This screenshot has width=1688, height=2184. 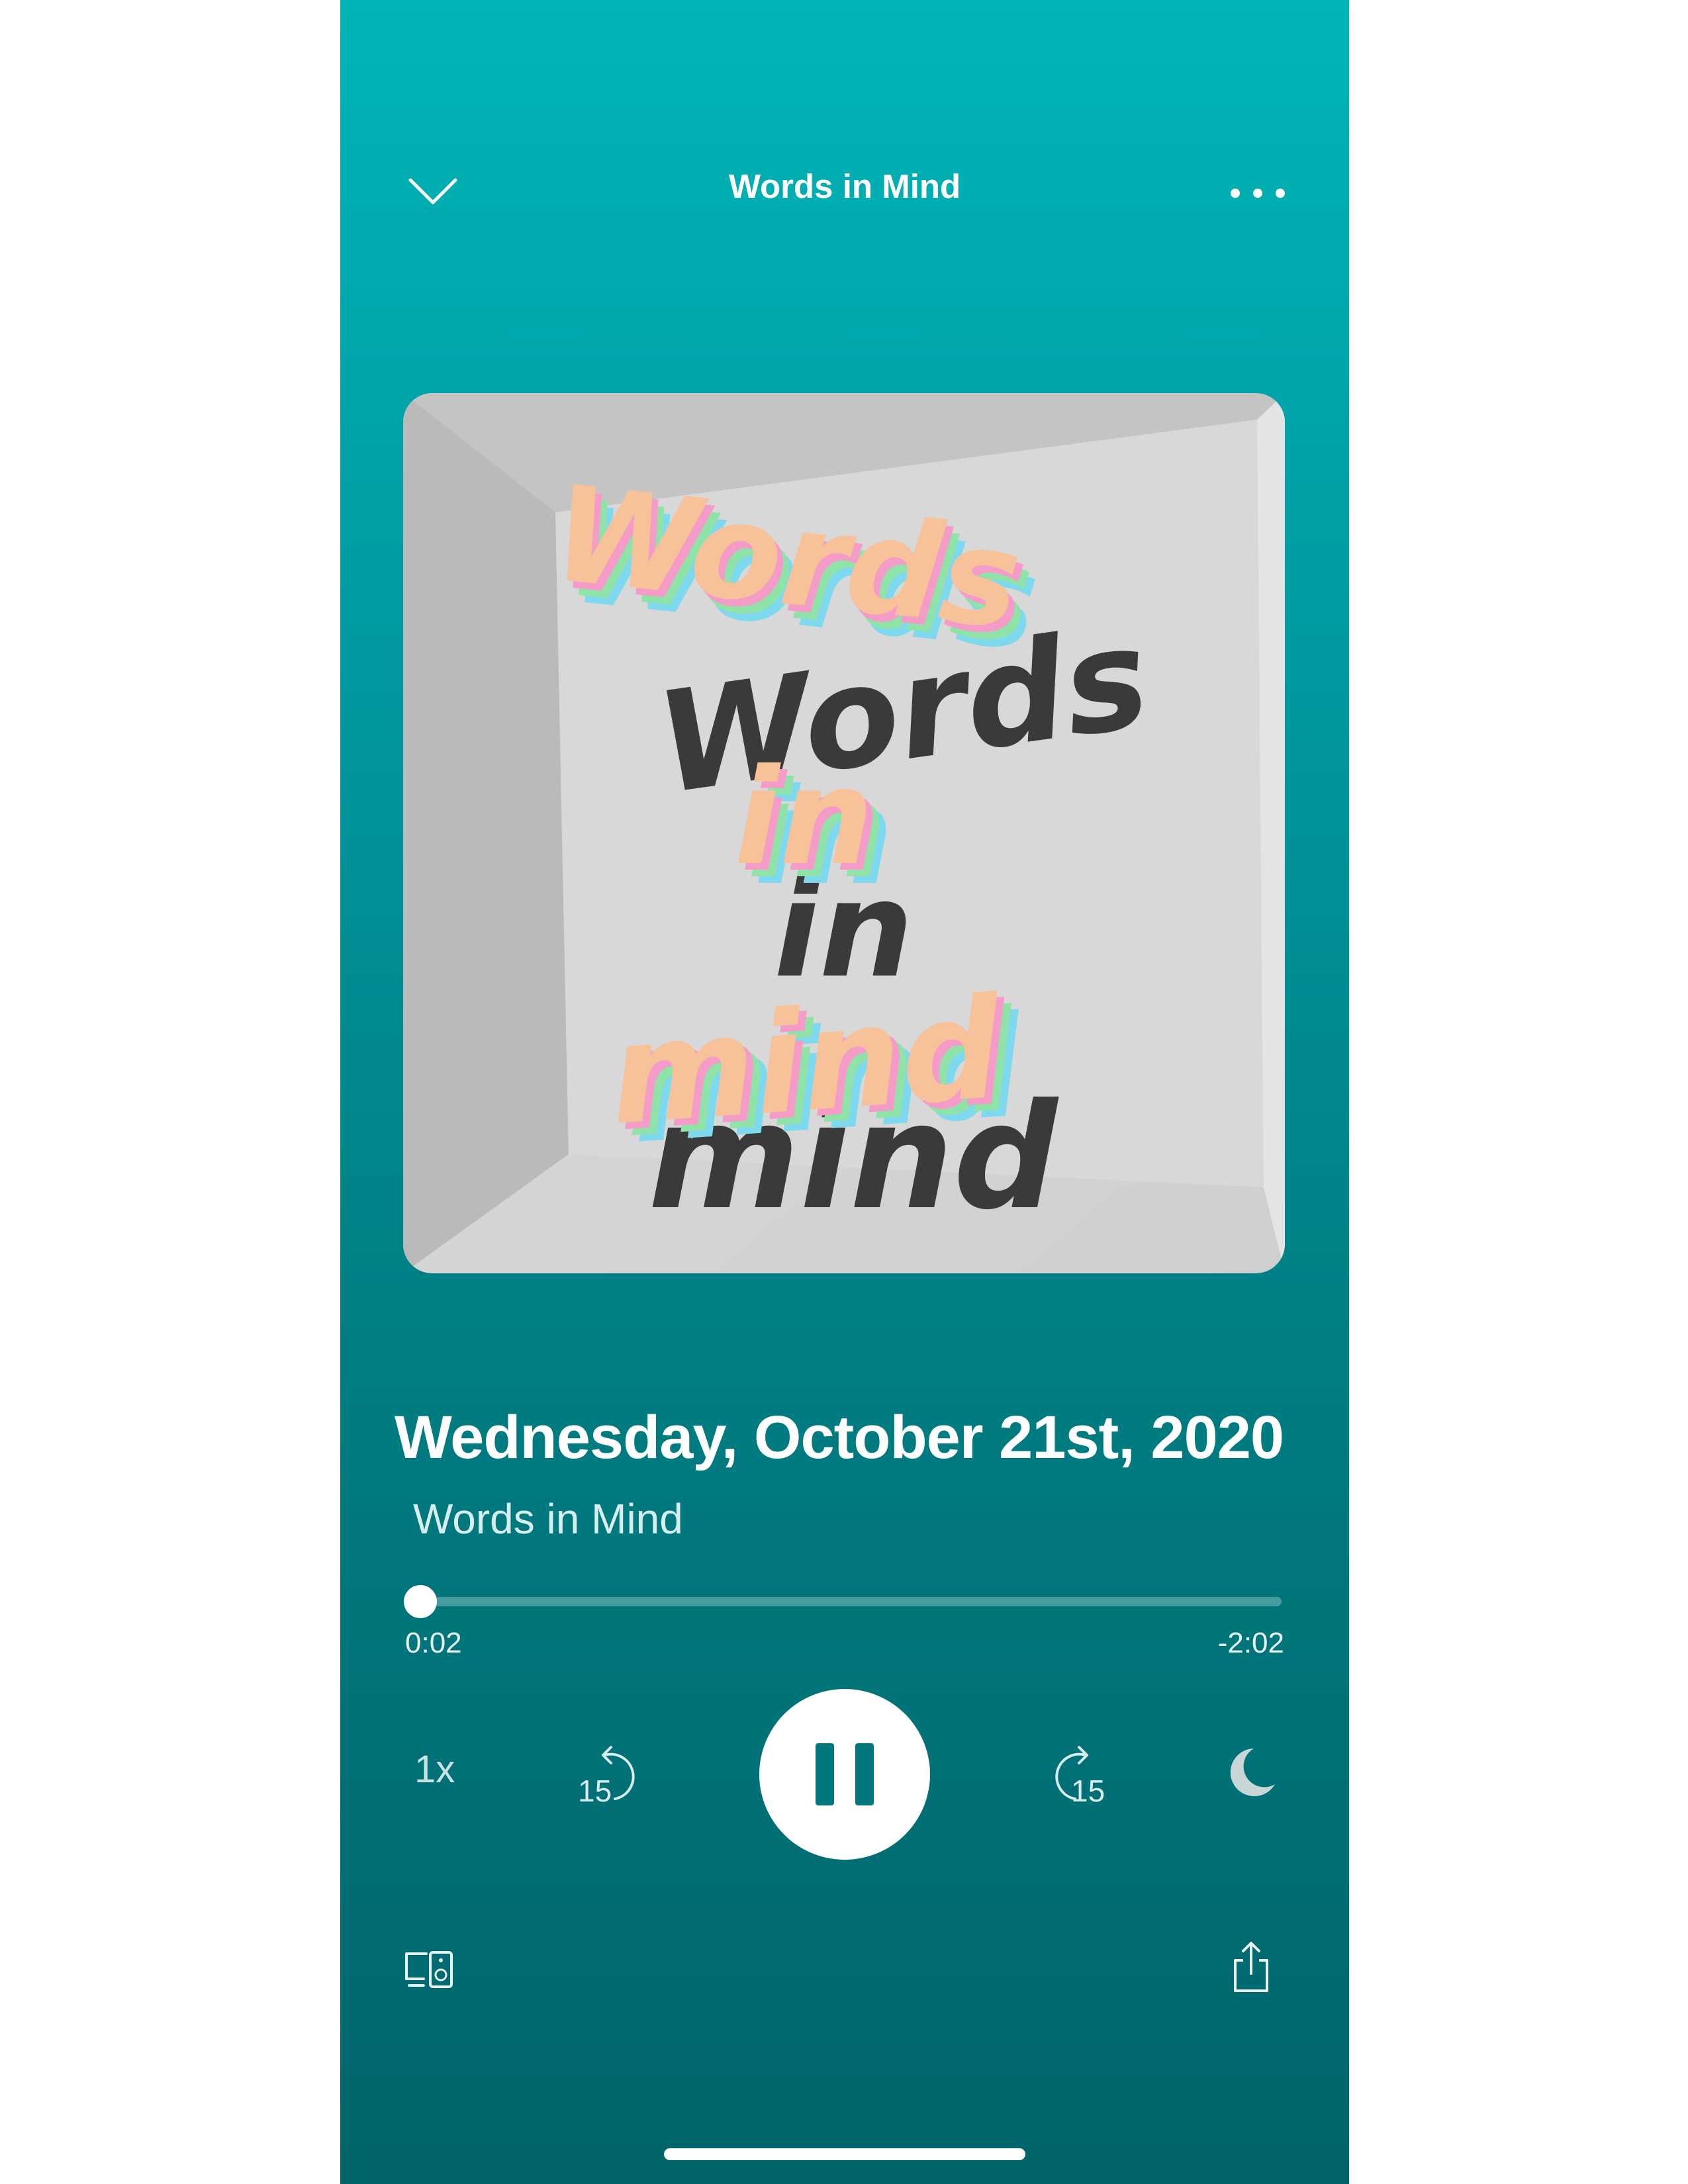 I want to click on remaining-time: -2:02, so click(x=1250, y=1643).